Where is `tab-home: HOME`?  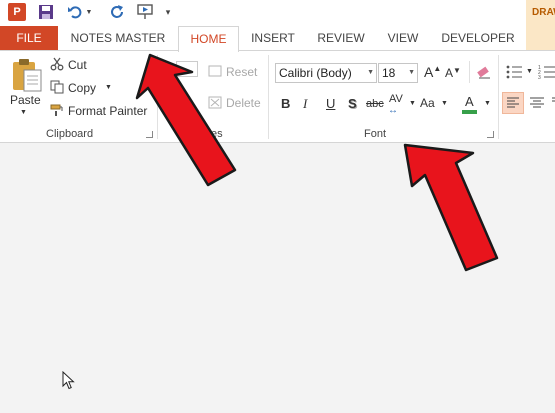 tab-home: HOME is located at coordinates (208, 39).